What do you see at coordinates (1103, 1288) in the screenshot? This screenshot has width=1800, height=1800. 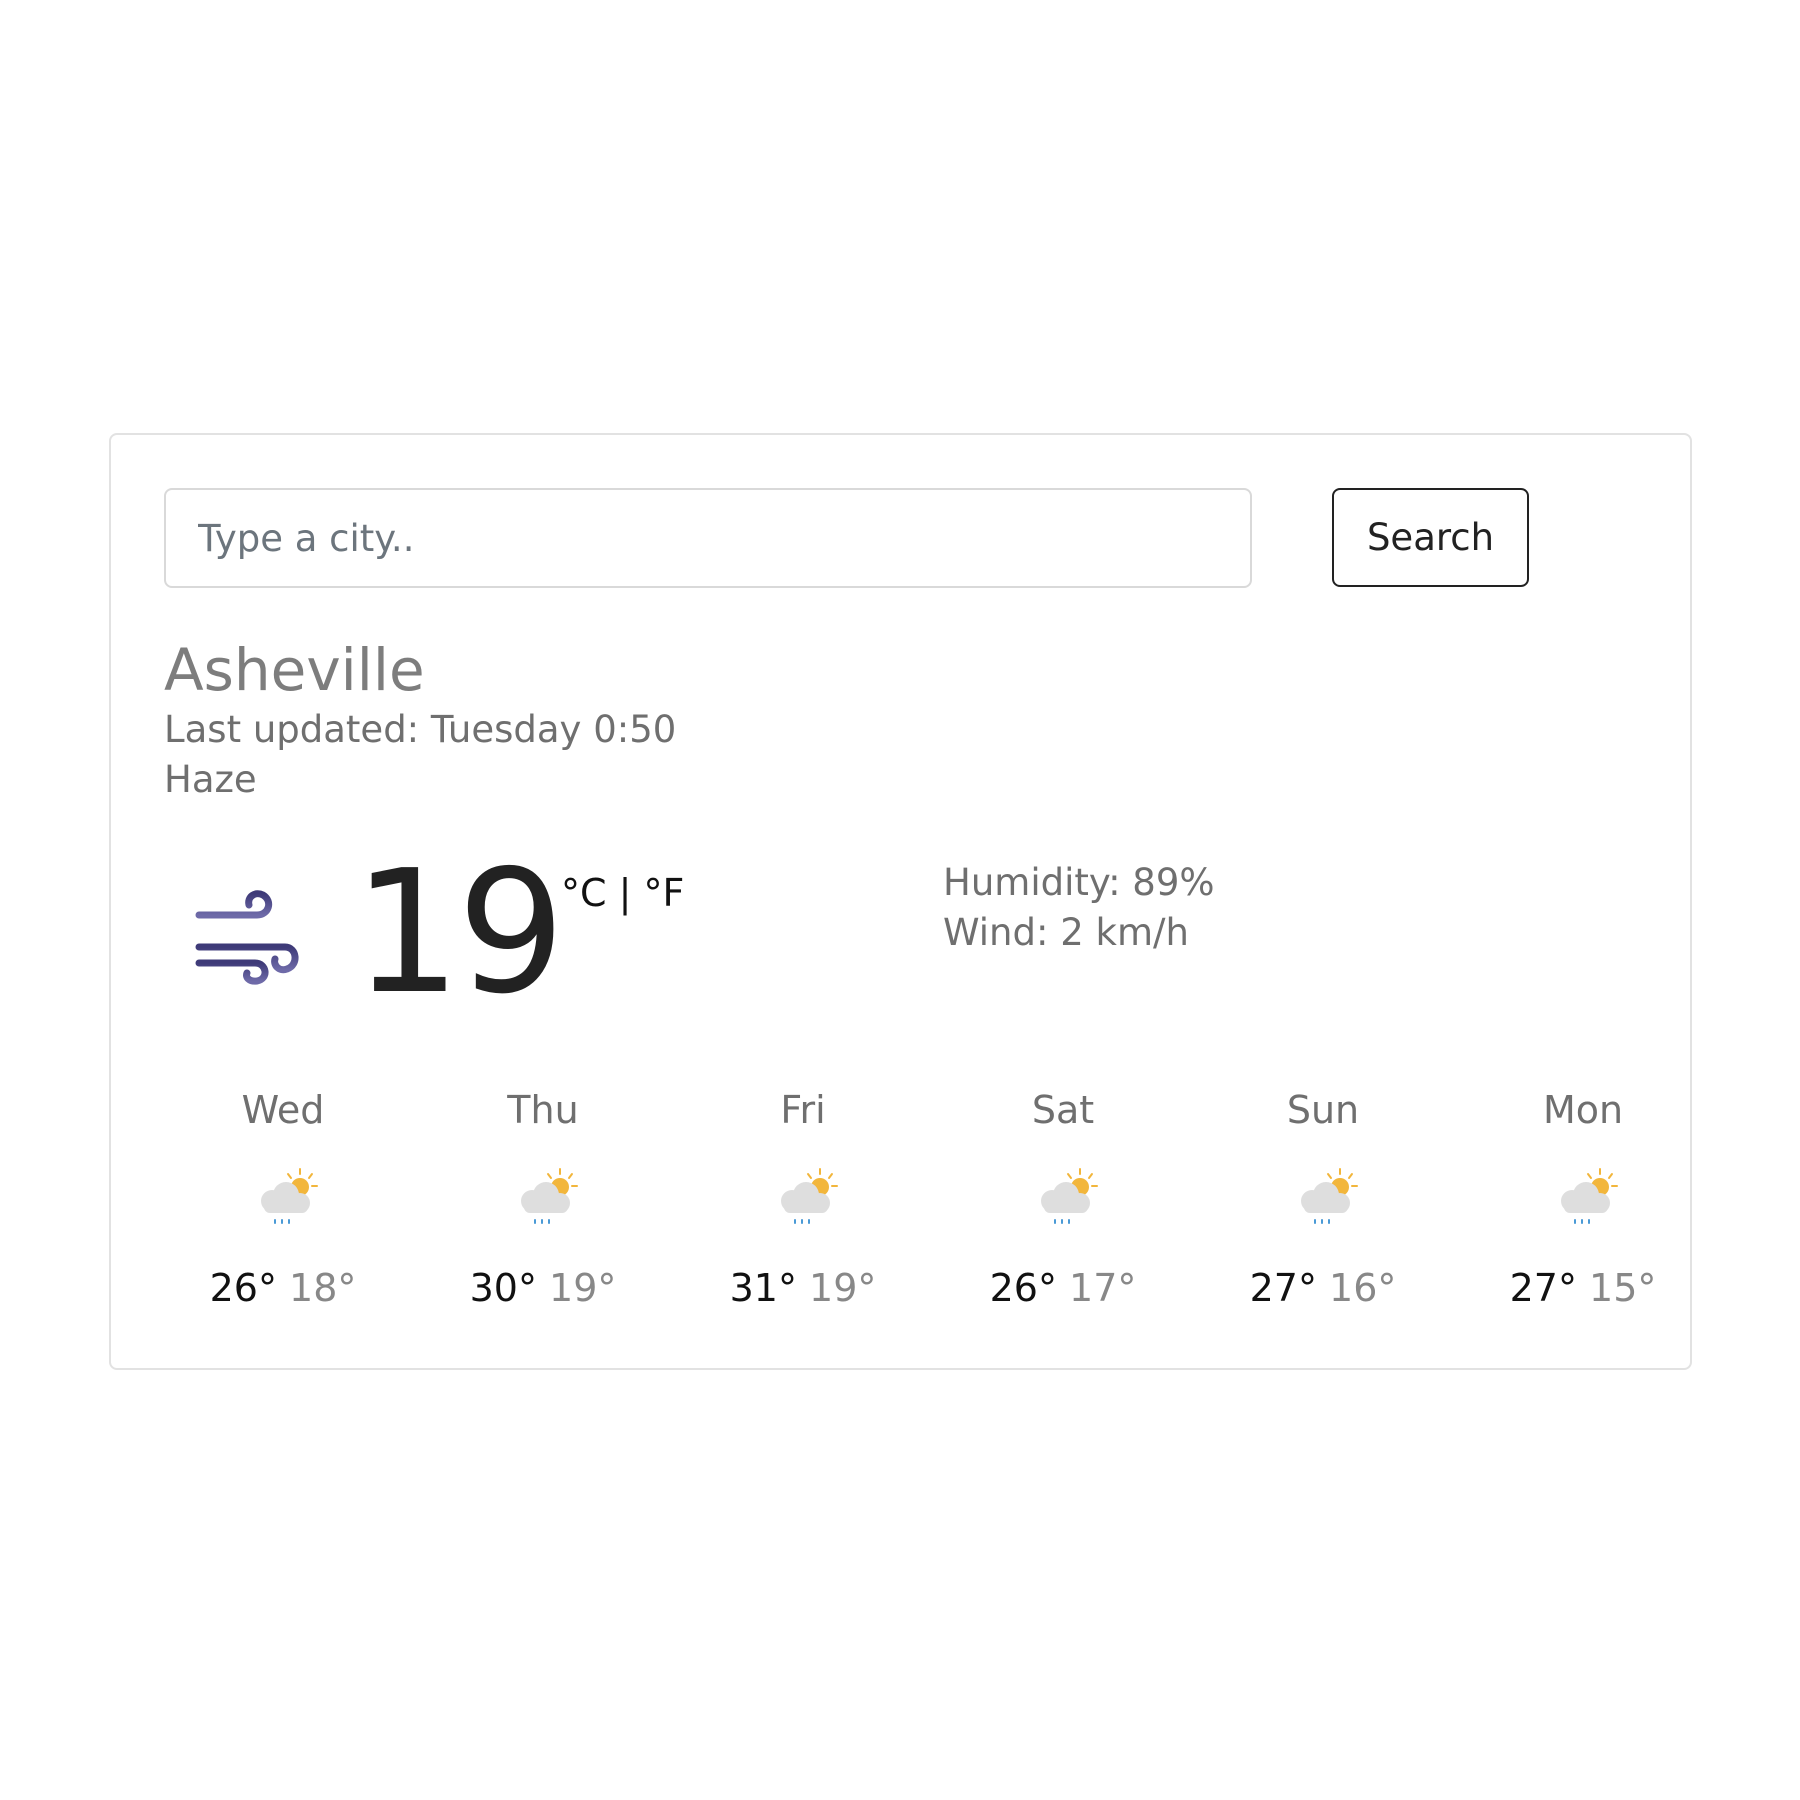 I see `temp-min: 17°` at bounding box center [1103, 1288].